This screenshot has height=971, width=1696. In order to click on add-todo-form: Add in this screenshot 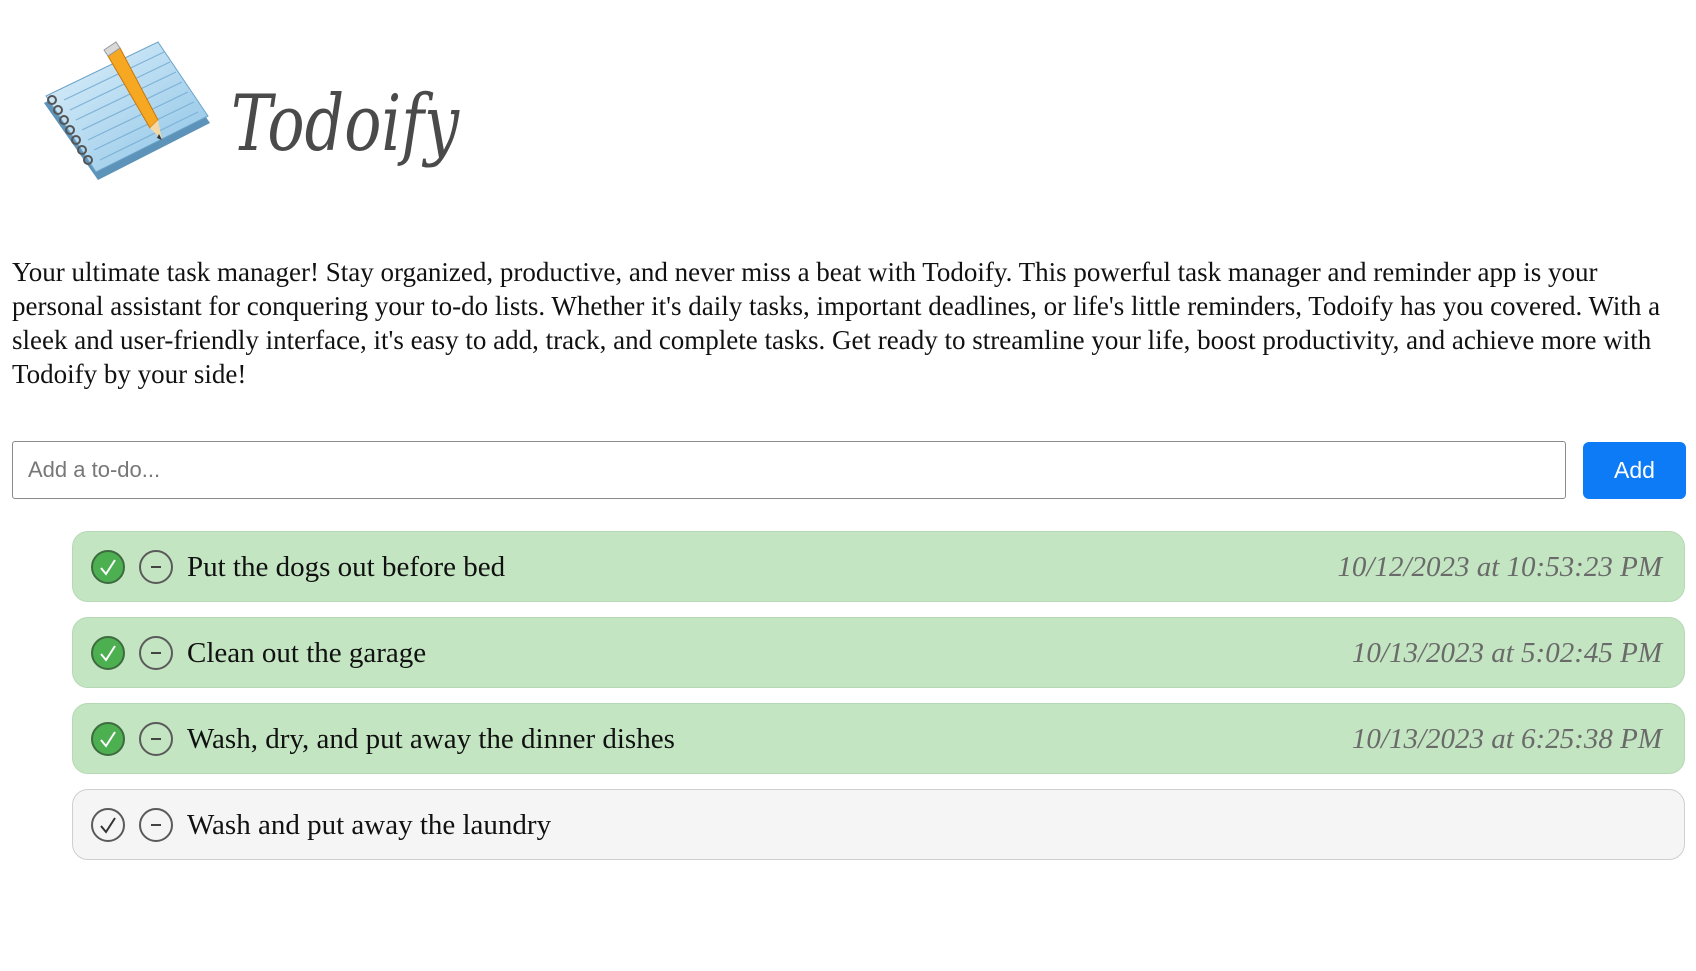, I will do `click(849, 471)`.